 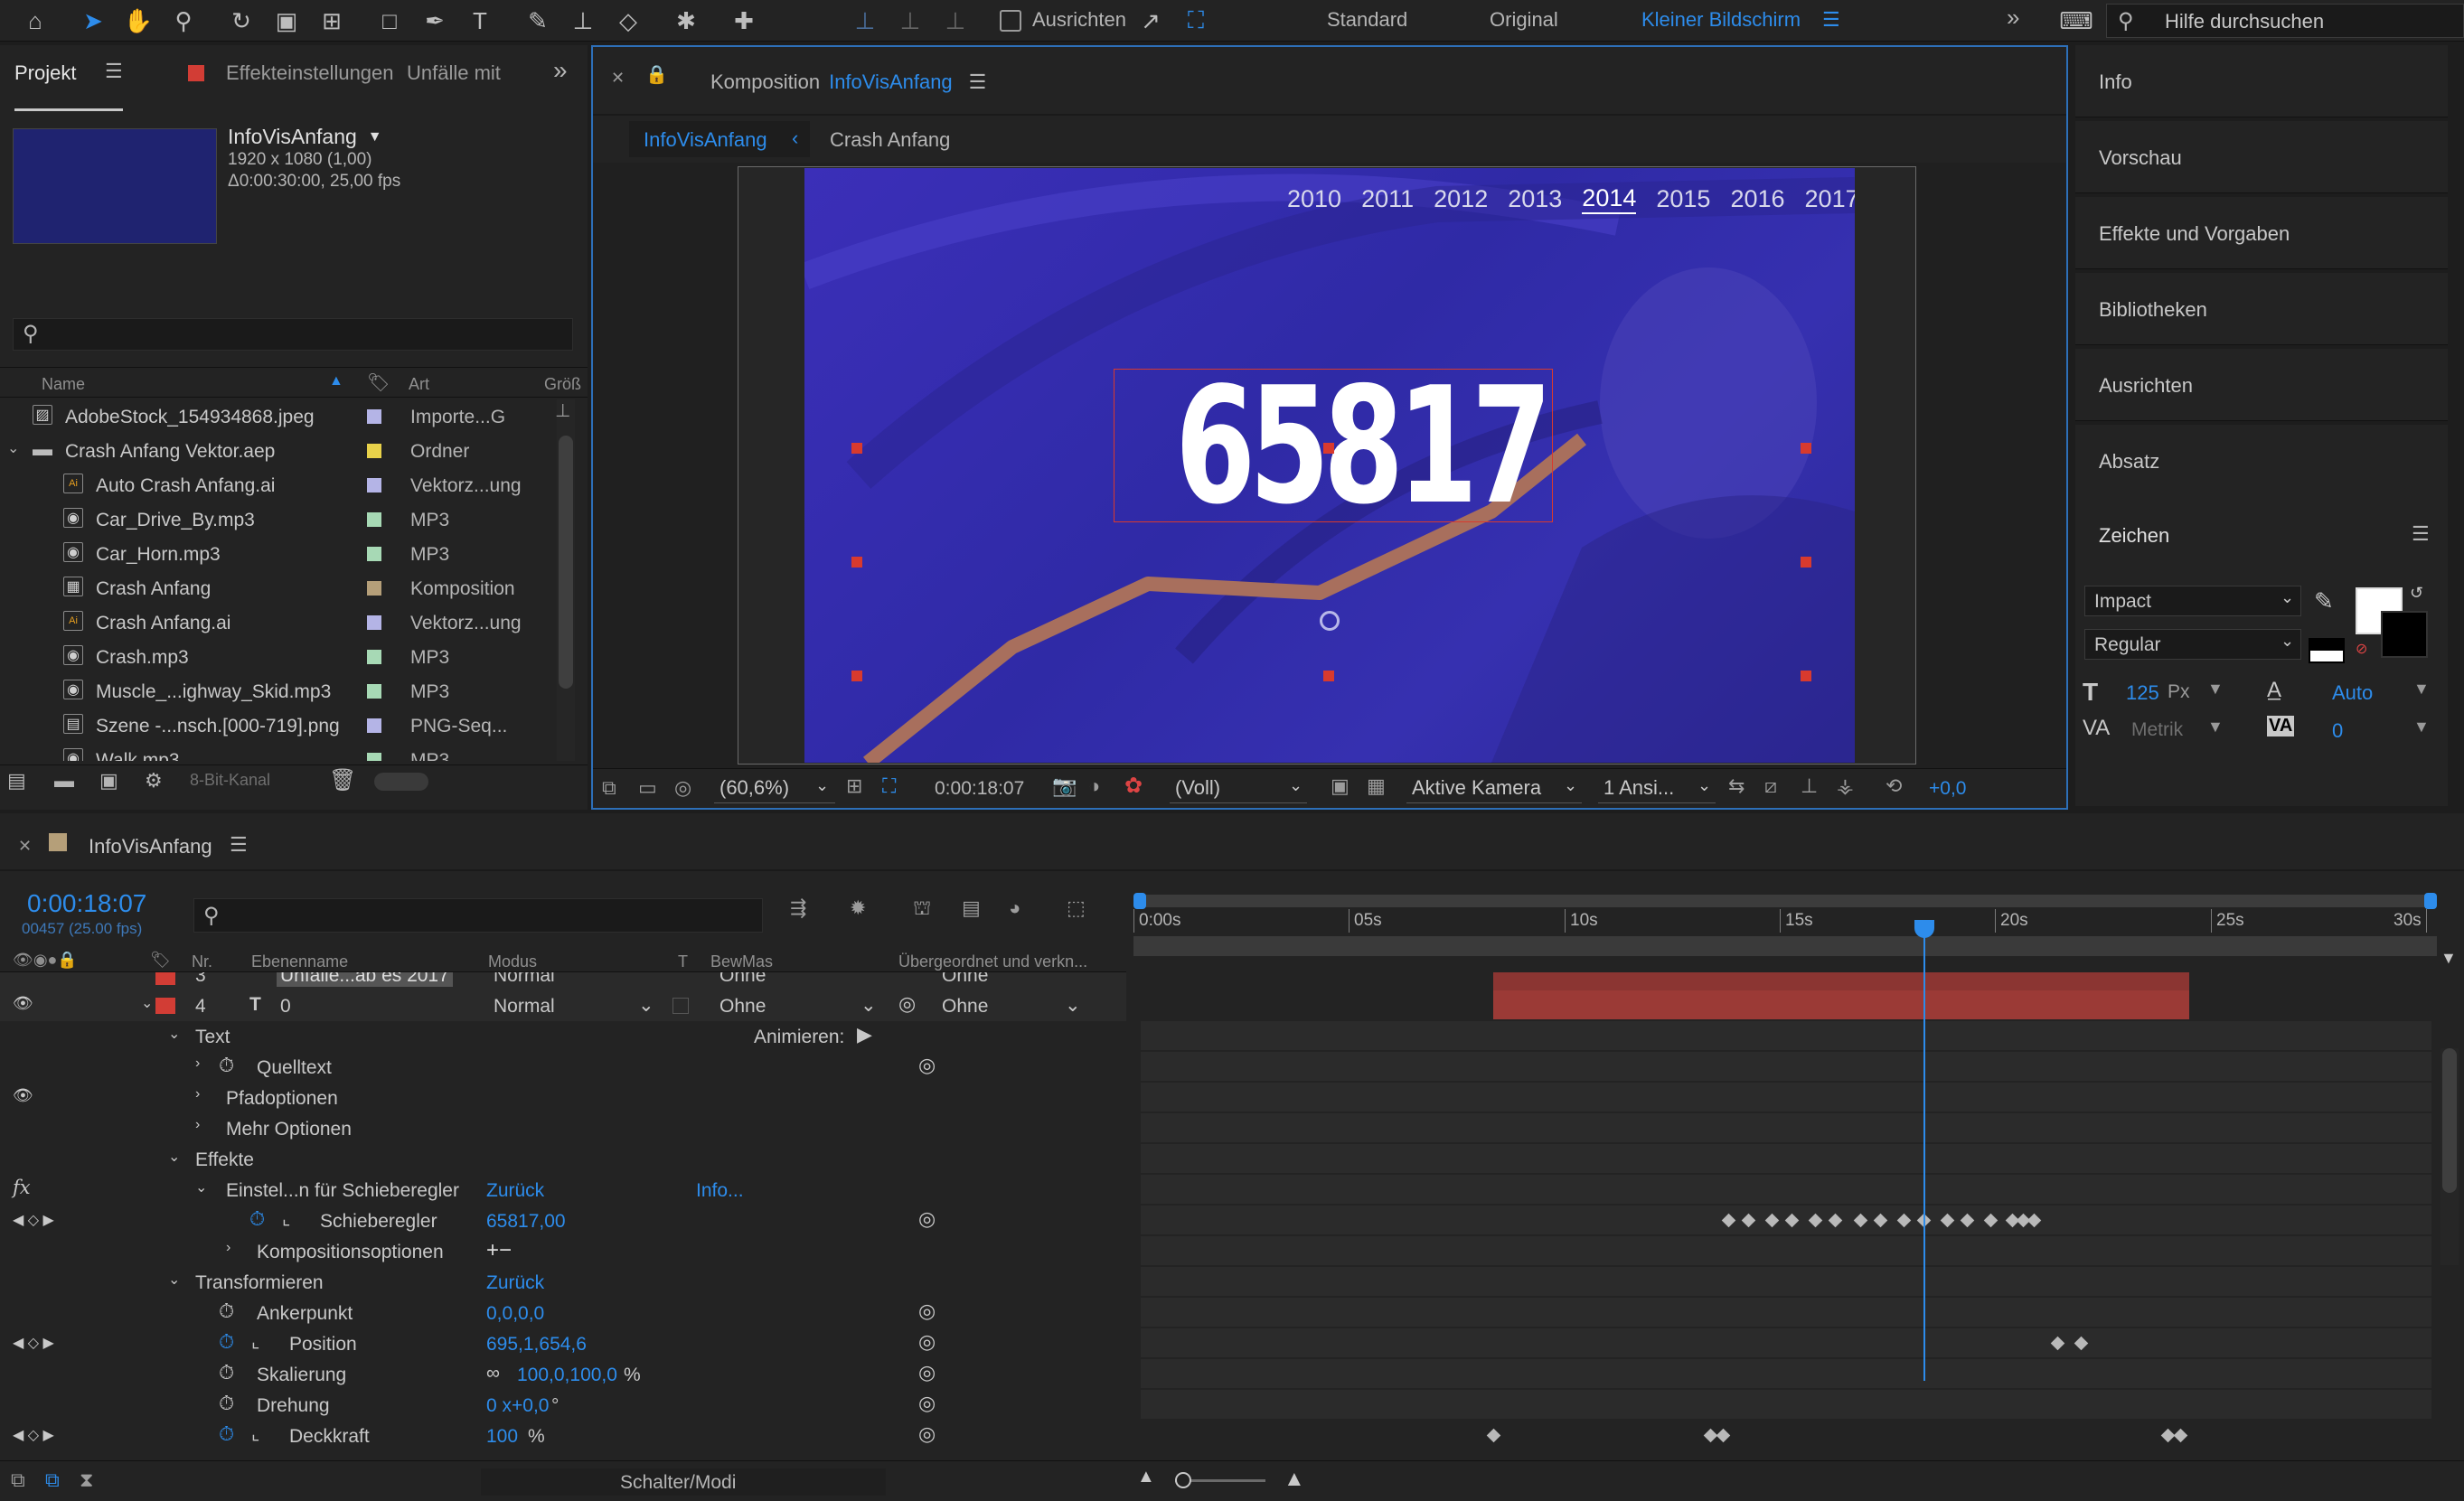 I want to click on new-comp-icon: ▣, so click(x=108, y=781).